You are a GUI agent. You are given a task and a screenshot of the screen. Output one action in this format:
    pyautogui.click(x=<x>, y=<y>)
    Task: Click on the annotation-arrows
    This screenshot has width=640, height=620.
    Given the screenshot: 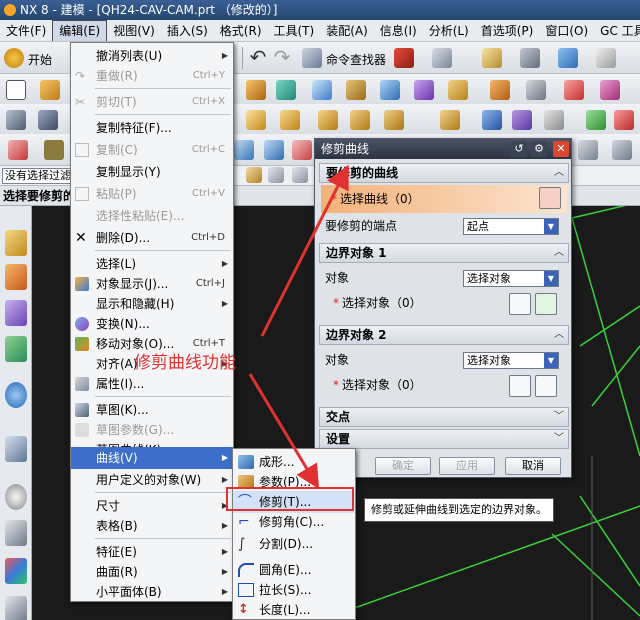 What is the action you would take?
    pyautogui.click(x=298, y=327)
    